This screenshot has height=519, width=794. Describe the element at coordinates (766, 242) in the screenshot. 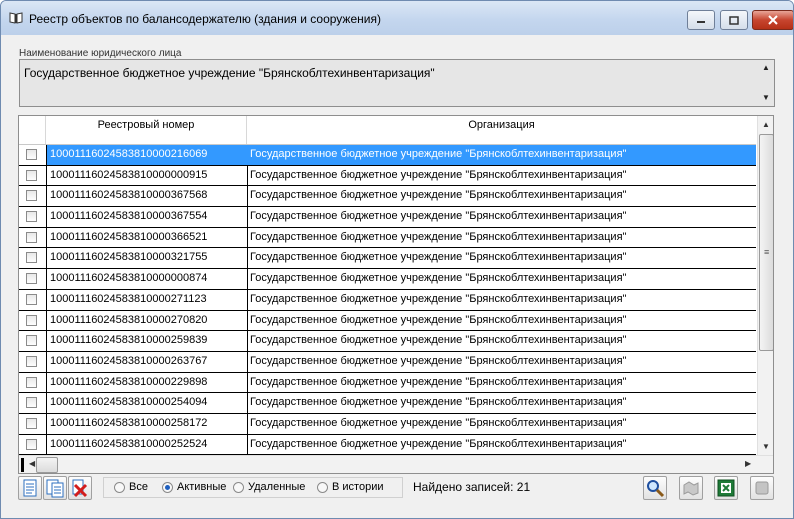

I see `scroll-thumb: ≡` at that location.